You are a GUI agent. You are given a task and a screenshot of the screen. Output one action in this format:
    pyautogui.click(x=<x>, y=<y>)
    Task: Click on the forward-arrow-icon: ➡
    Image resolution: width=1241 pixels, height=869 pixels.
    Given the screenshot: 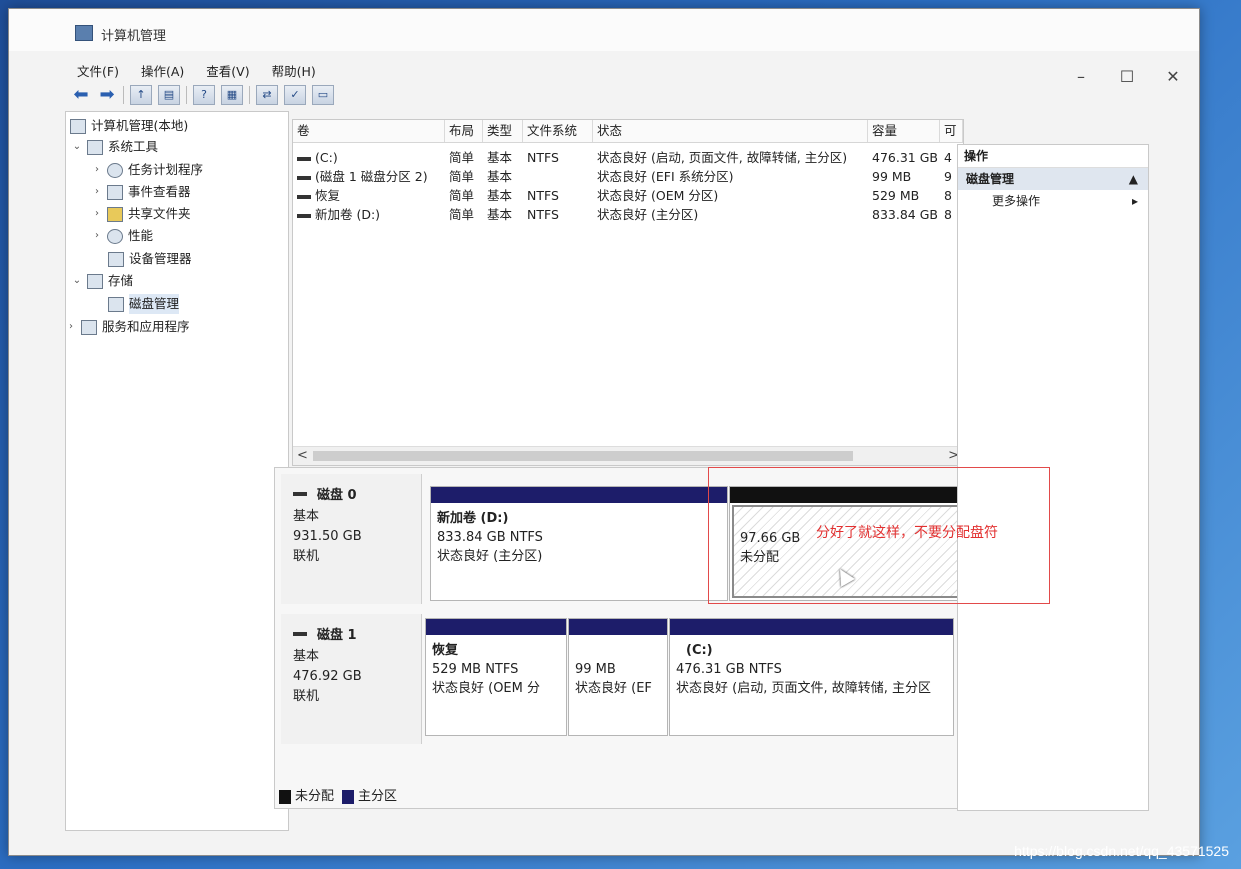 What is the action you would take?
    pyautogui.click(x=107, y=95)
    